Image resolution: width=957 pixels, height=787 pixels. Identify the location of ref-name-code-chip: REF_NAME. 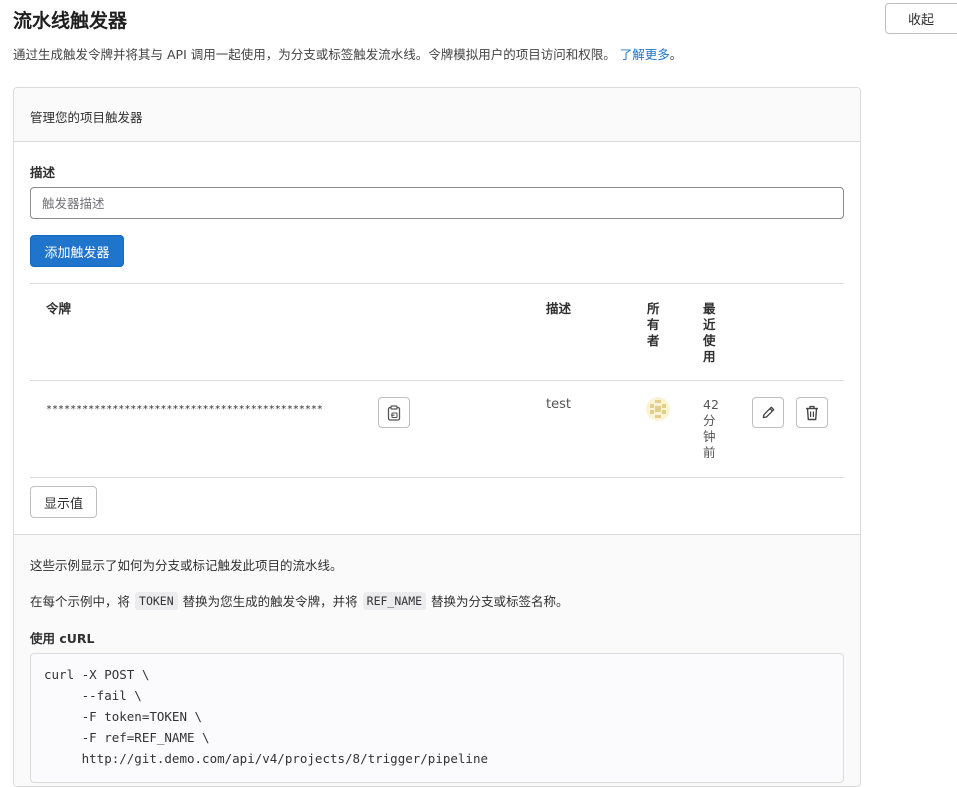
(394, 600).